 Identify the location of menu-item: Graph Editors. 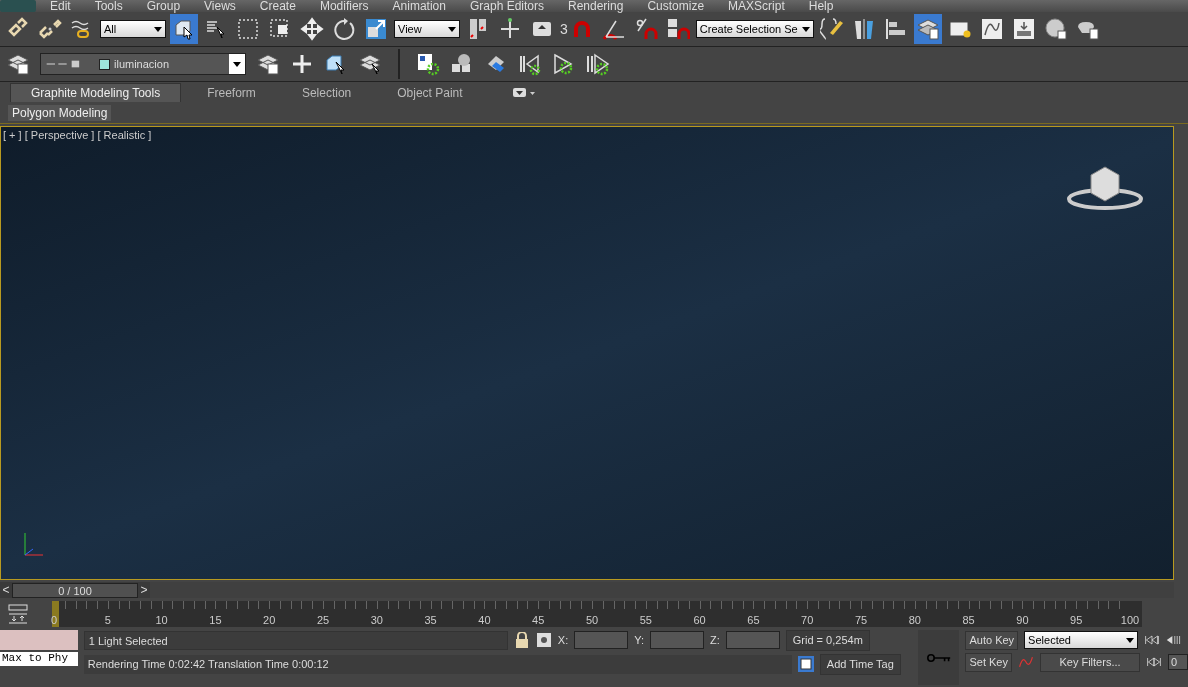
(506, 6).